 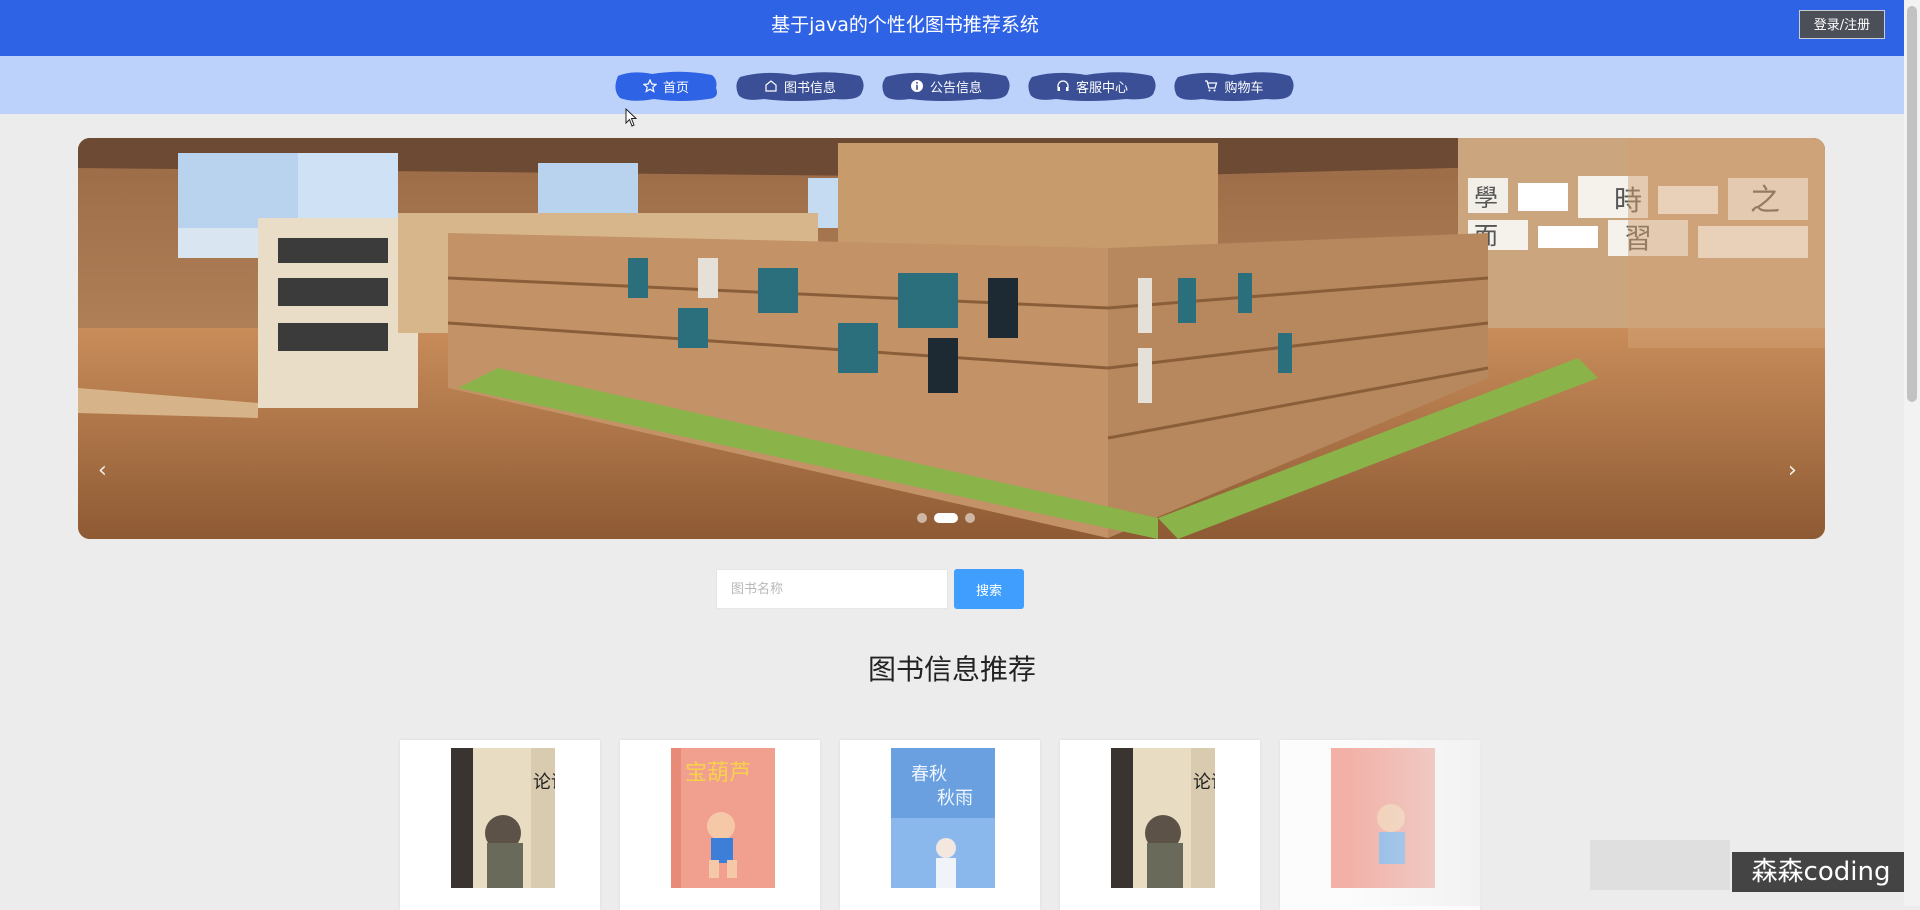 I want to click on carousel-dot-active, so click(x=946, y=518).